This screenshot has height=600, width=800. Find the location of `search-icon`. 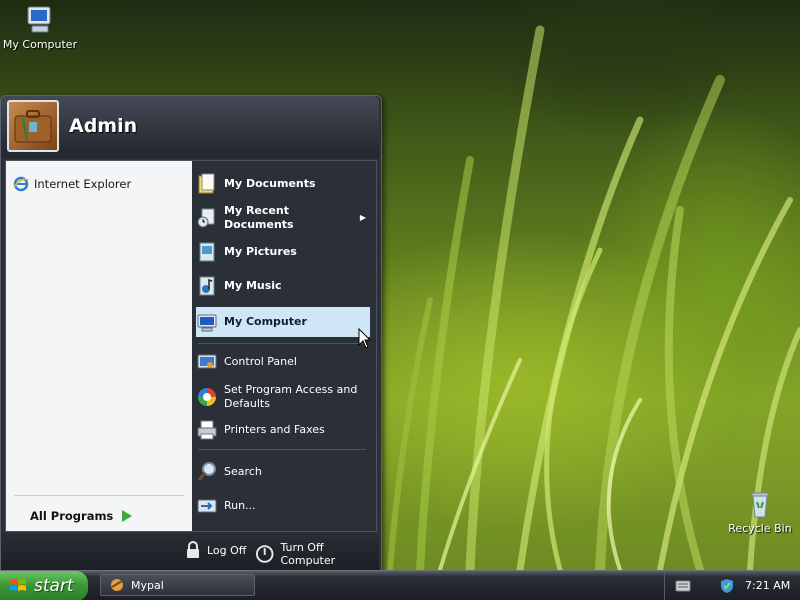

search-icon is located at coordinates (206, 471).